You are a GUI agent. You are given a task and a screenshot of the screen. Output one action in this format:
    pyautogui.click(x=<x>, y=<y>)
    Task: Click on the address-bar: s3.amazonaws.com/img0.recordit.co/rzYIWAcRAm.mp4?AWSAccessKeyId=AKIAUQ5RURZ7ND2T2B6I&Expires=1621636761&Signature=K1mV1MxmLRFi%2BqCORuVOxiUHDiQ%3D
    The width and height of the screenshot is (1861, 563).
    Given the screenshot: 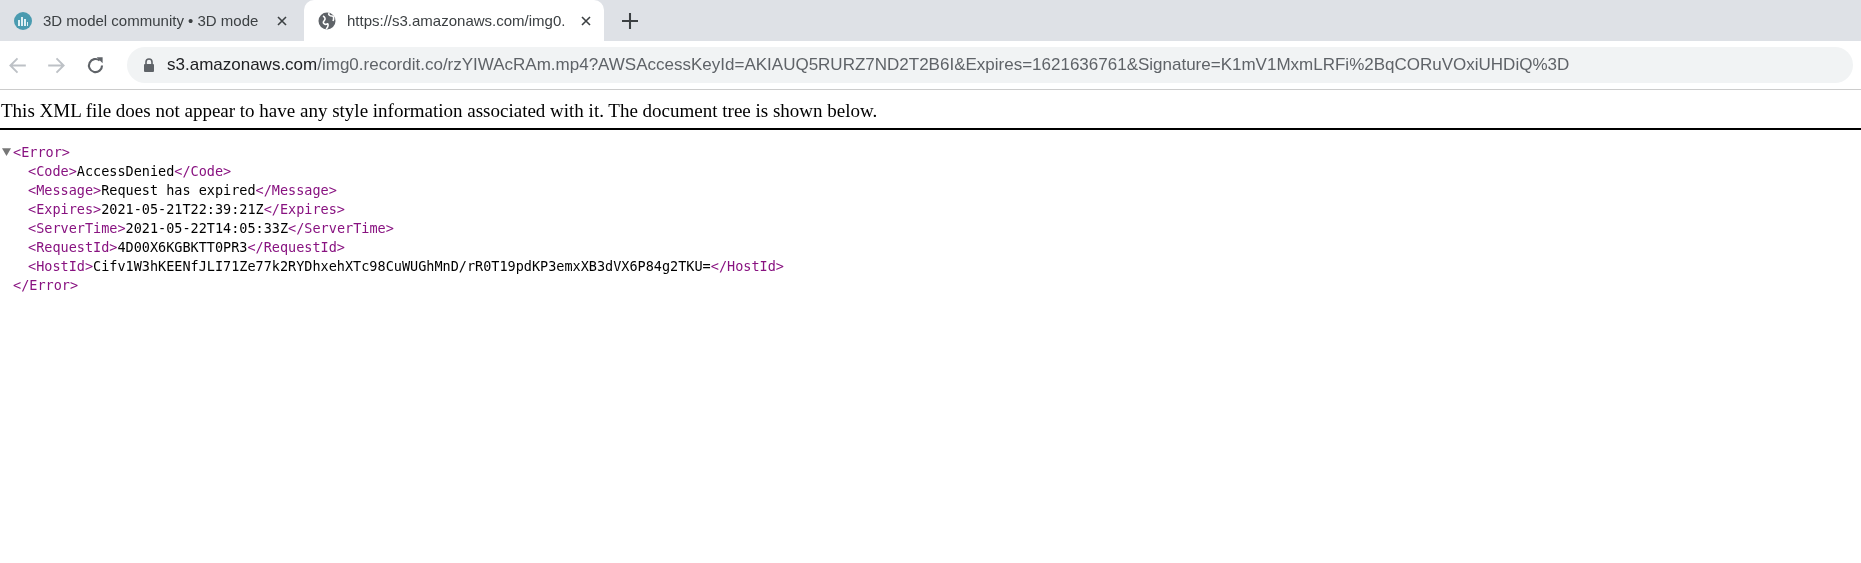 What is the action you would take?
    pyautogui.click(x=990, y=65)
    